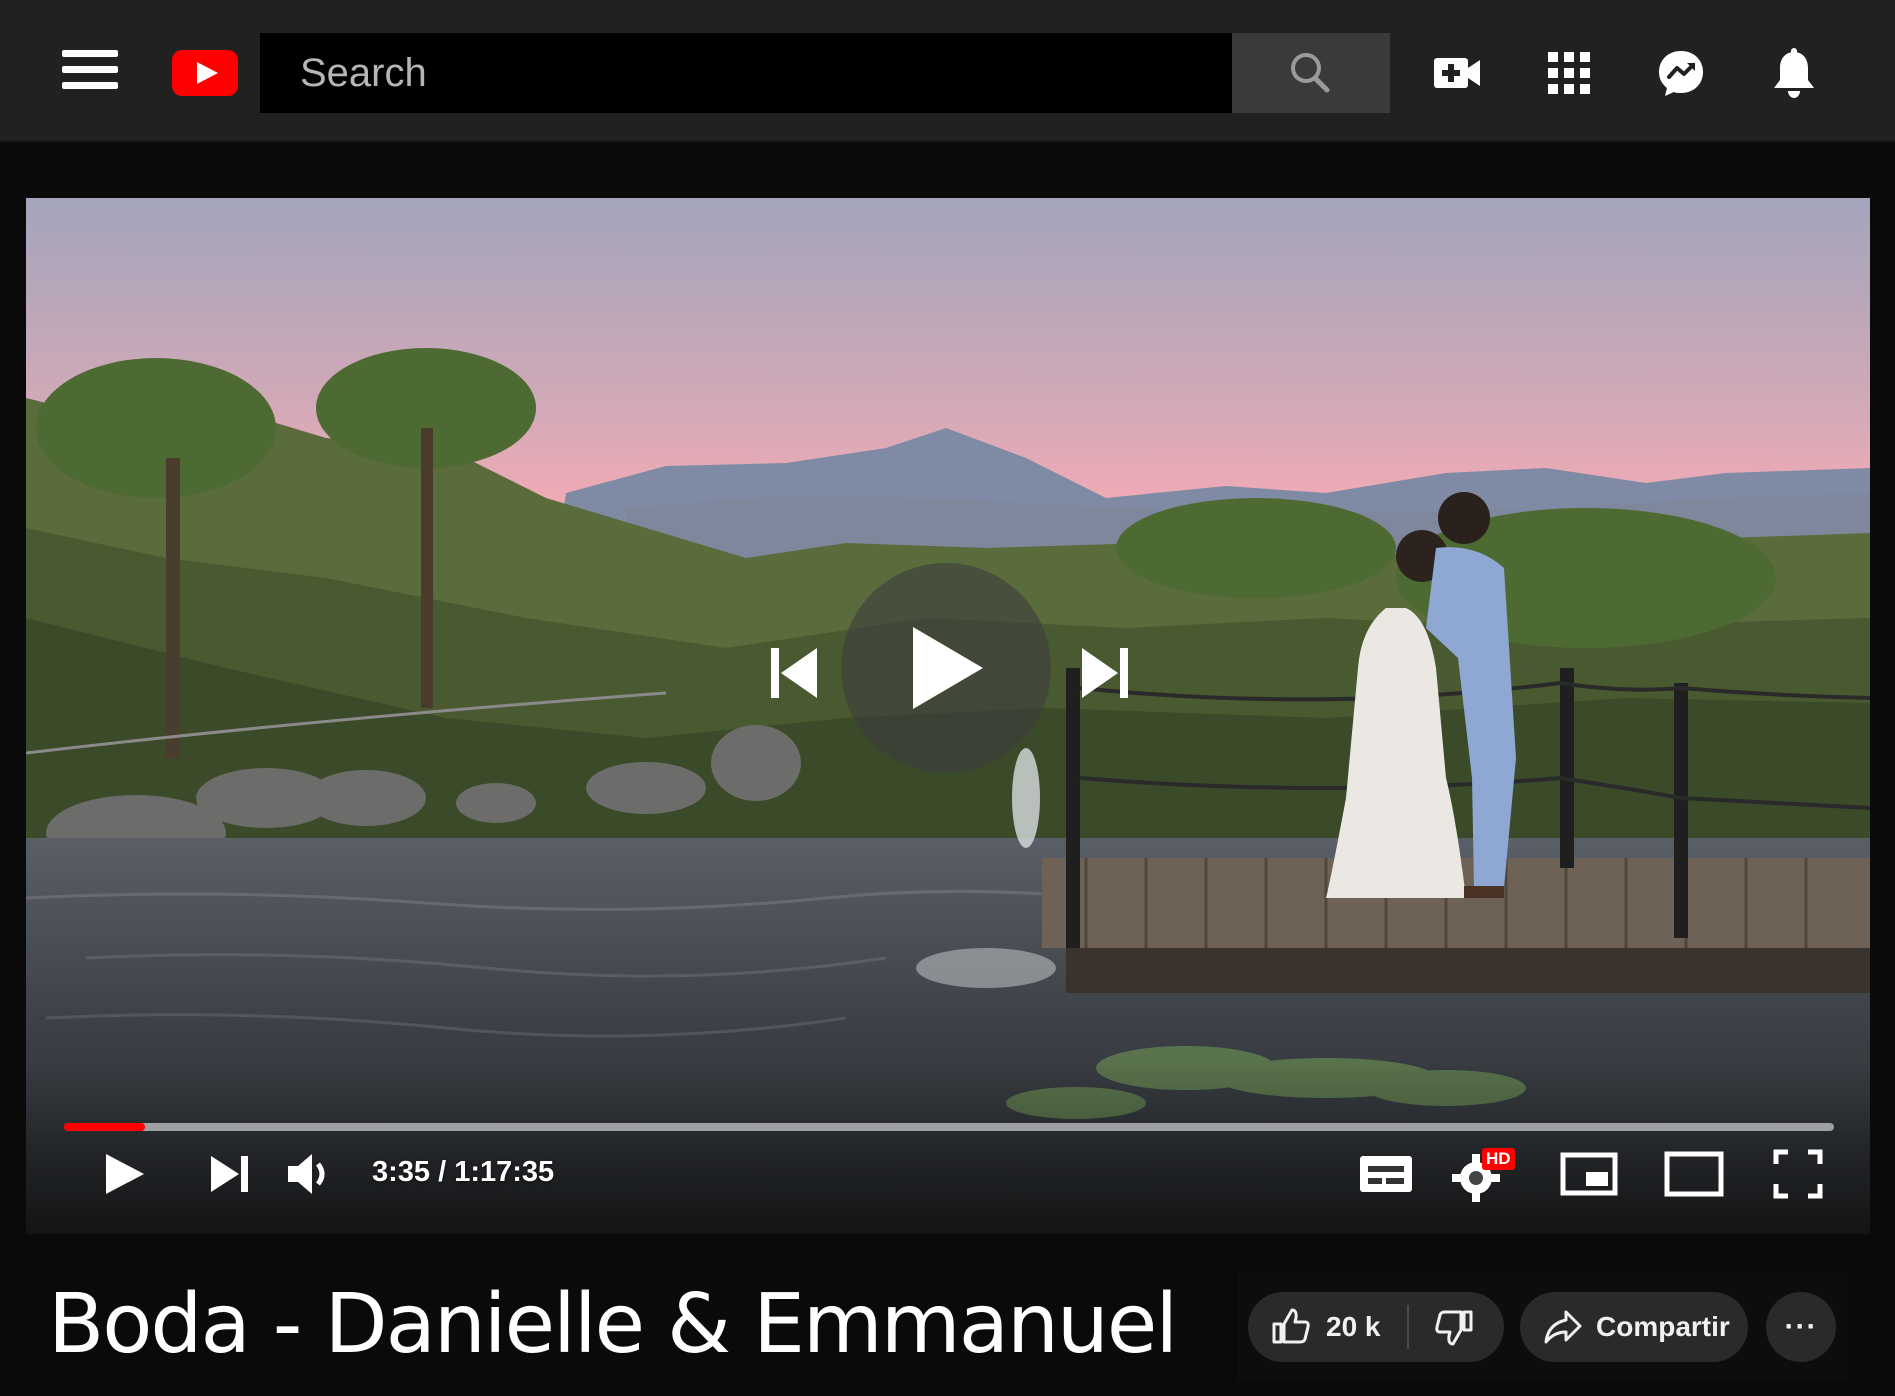 The image size is (1895, 1396). What do you see at coordinates (1794, 73) in the screenshot?
I see `notifications-bell-icon` at bounding box center [1794, 73].